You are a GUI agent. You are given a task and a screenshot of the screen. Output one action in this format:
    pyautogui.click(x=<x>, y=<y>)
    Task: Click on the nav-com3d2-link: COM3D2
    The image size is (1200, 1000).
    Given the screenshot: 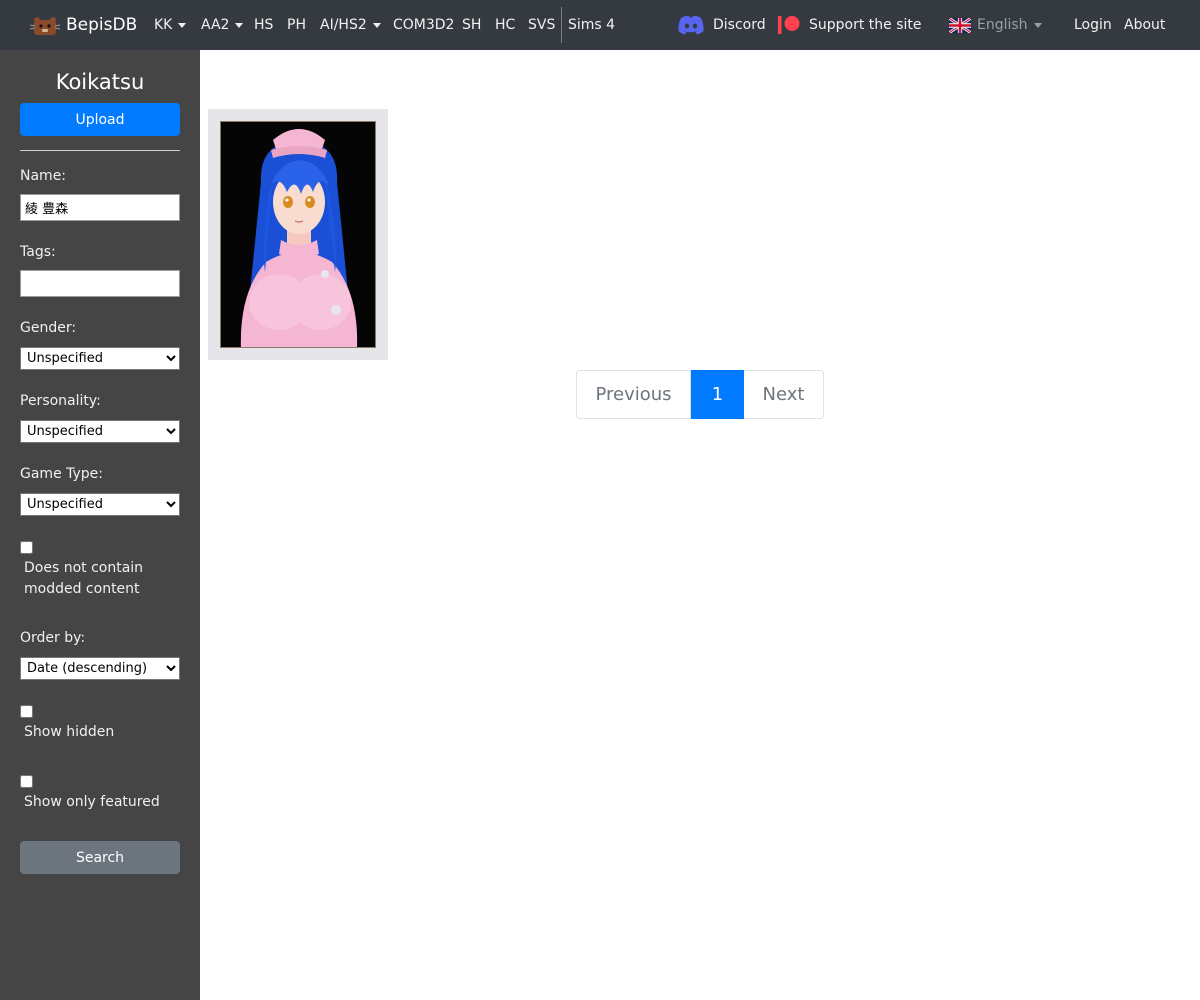 What is the action you would take?
    pyautogui.click(x=423, y=25)
    